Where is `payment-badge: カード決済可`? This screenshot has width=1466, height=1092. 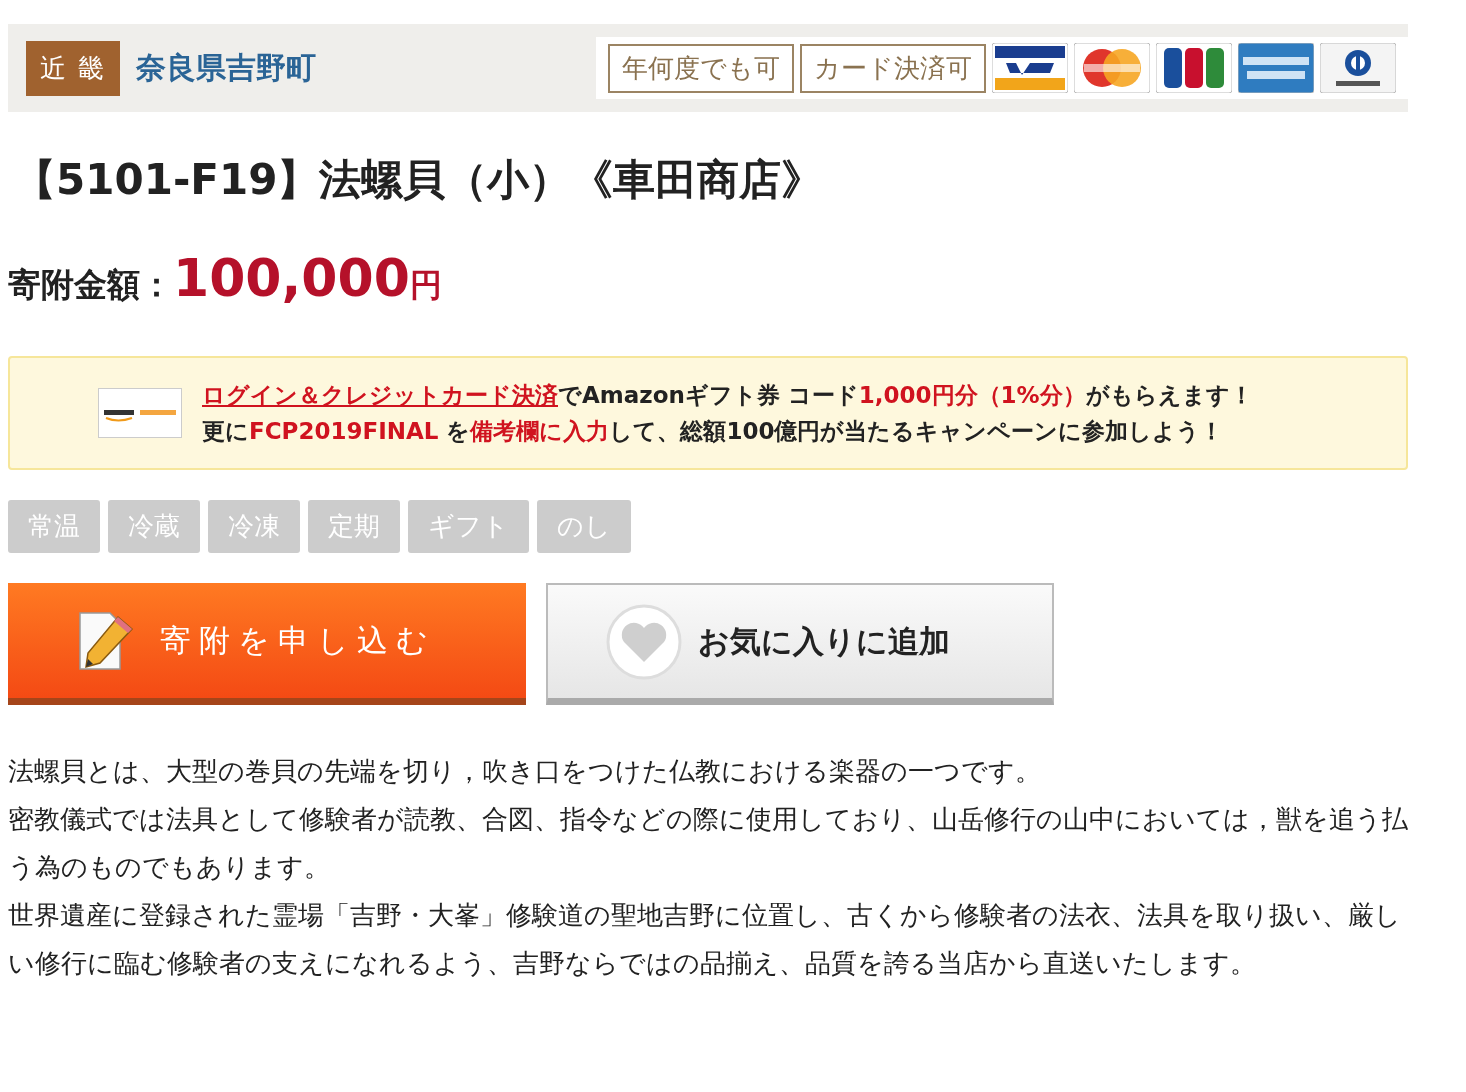
payment-badge: カード決済可 is located at coordinates (893, 68).